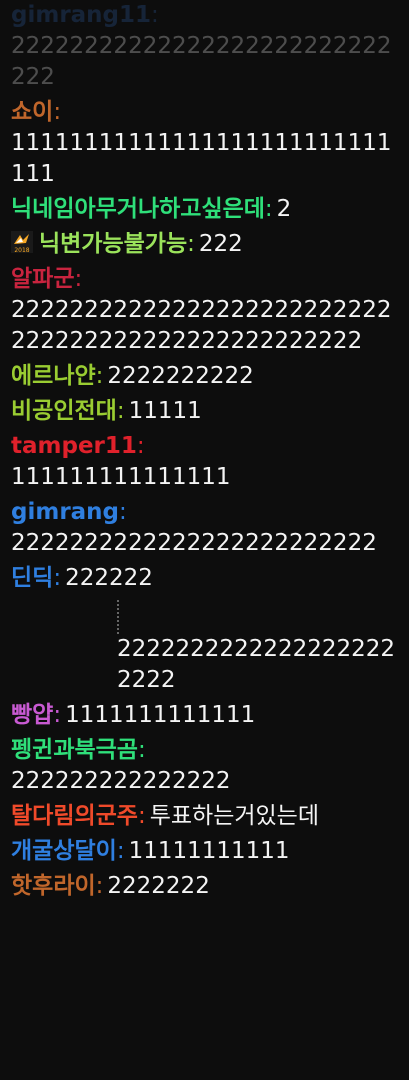 This screenshot has width=409, height=1080. I want to click on chat-message: gimrang11: 22222222222222222222222222222, so click(204, 46).